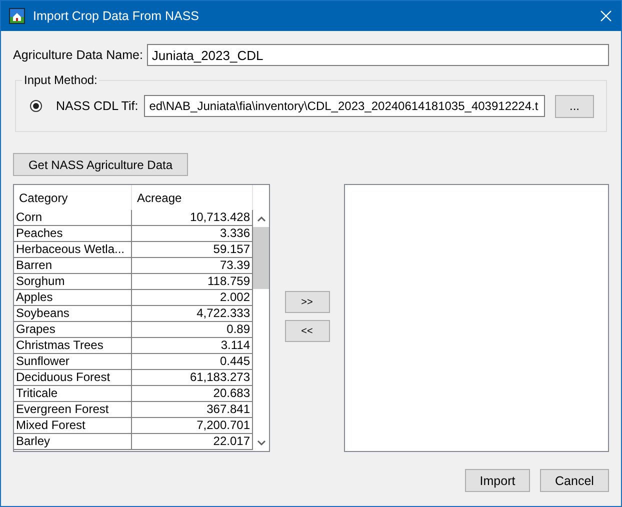 The width and height of the screenshot is (622, 507). I want to click on table-cell: Grapes, so click(73, 330).